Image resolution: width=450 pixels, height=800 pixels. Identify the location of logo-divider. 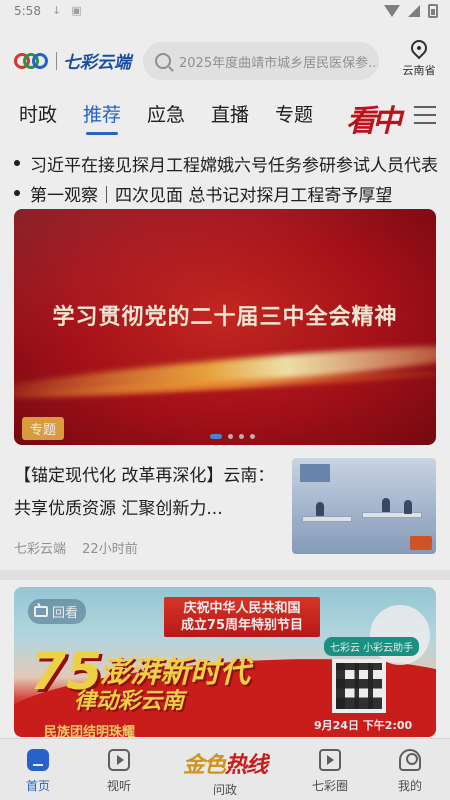
(56, 60).